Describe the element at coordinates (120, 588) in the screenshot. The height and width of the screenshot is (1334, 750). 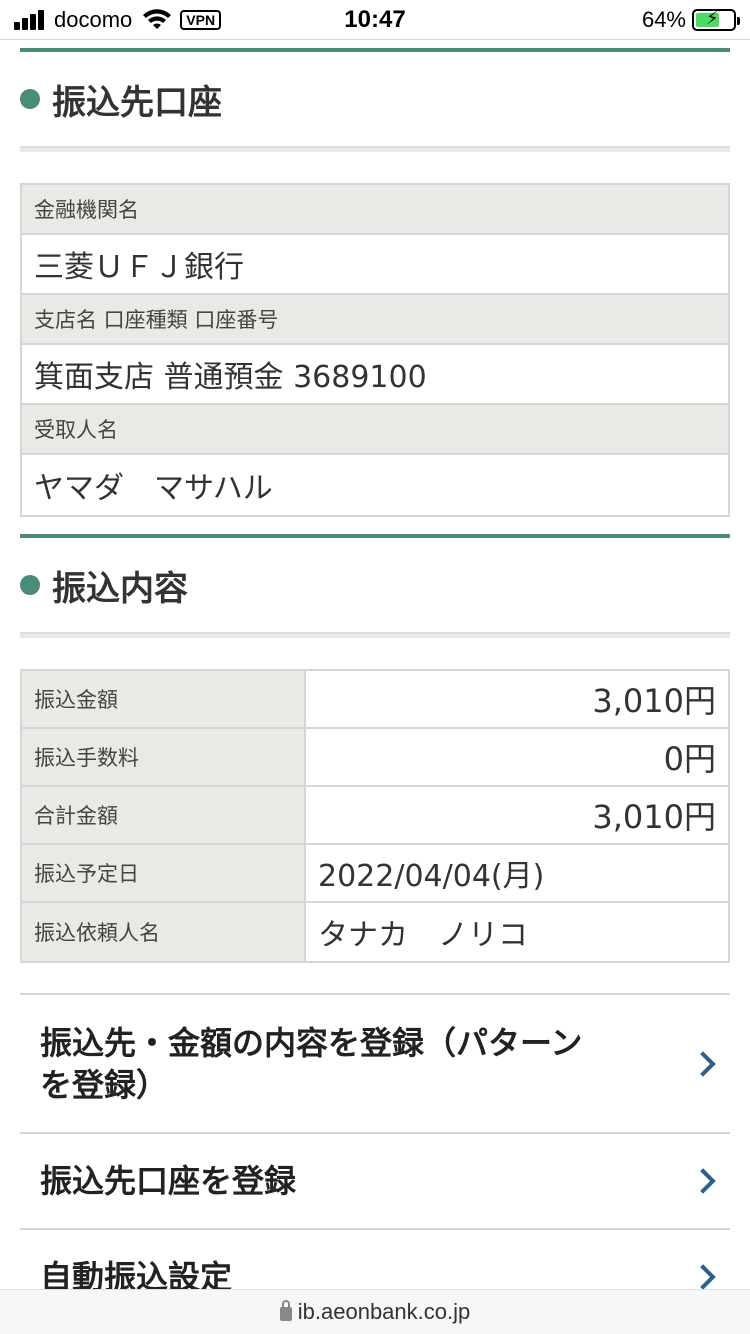
I see `transfer-section-title: 振込内容` at that location.